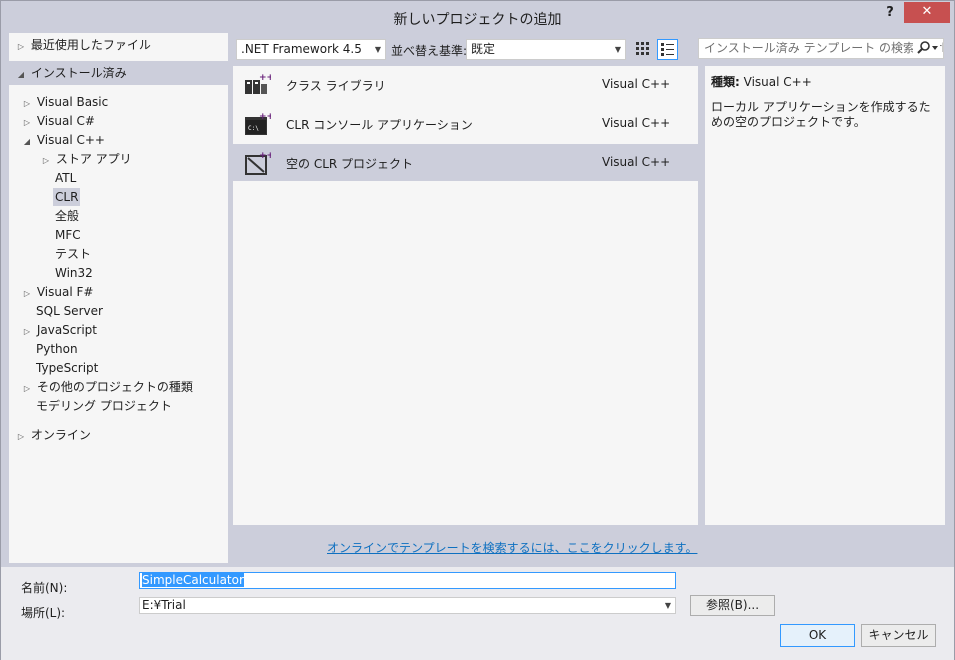 The height and width of the screenshot is (660, 955). I want to click on tree-item-label: Visual C#, so click(65, 121).